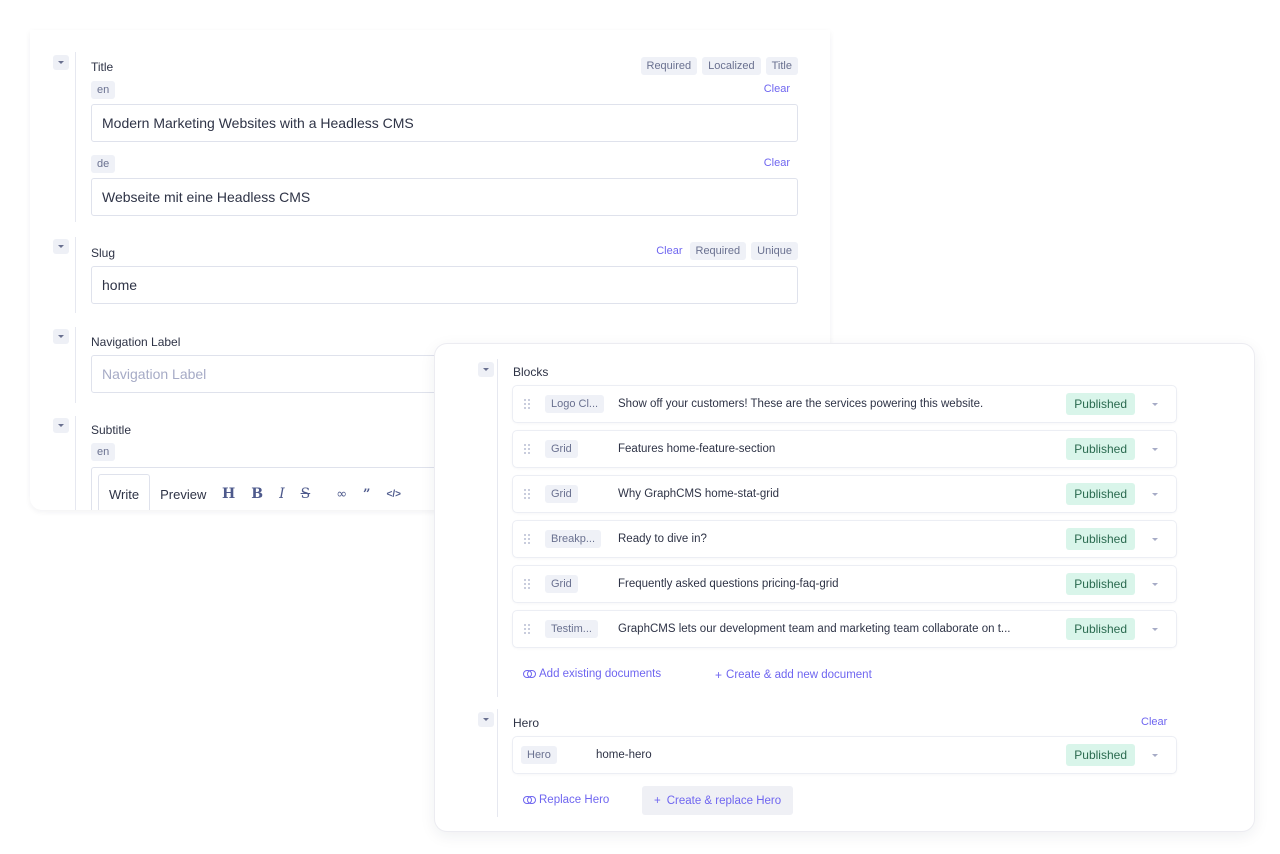 The width and height of the screenshot is (1280, 854). I want to click on title-tag: Title, so click(781, 66).